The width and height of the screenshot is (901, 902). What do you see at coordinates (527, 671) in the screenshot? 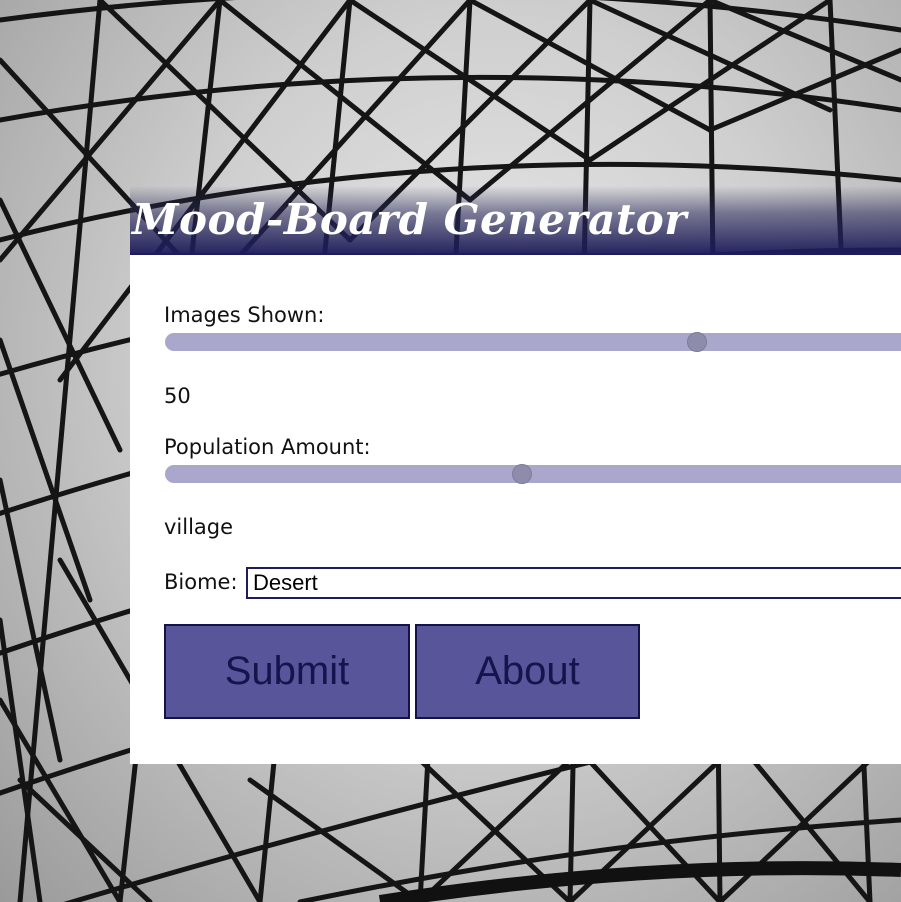
I see `about-button: About` at bounding box center [527, 671].